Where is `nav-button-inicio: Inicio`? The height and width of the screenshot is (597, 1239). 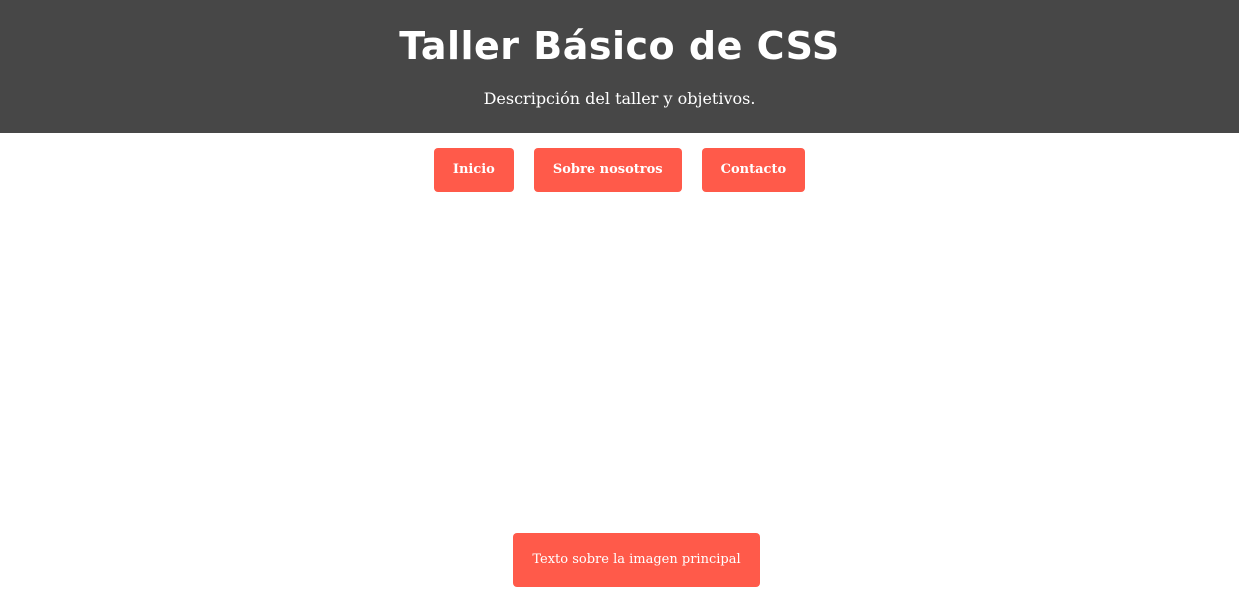 nav-button-inicio: Inicio is located at coordinates (473, 170).